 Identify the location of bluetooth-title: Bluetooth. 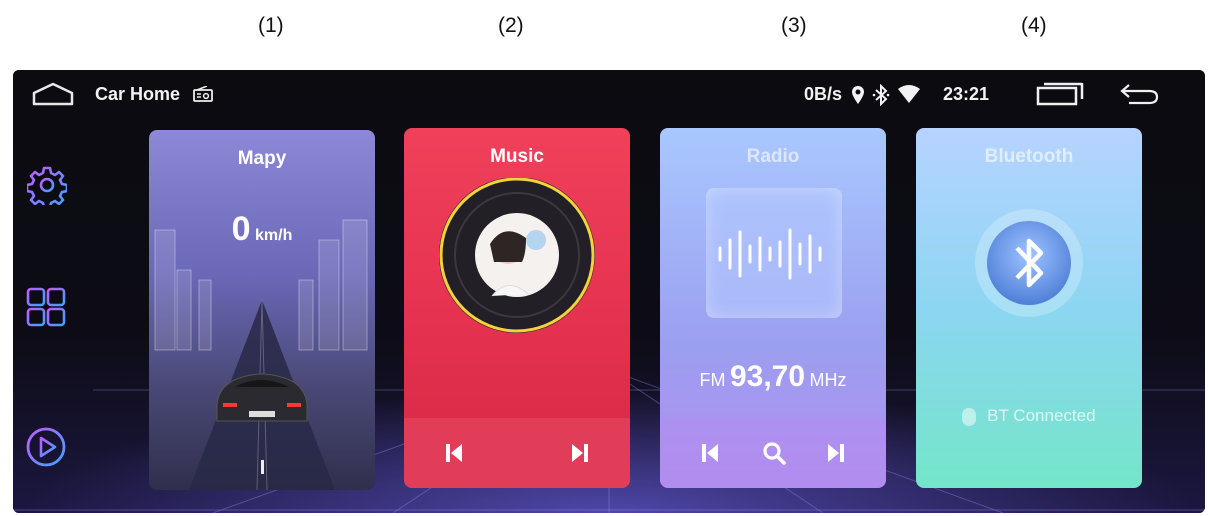
(1029, 156).